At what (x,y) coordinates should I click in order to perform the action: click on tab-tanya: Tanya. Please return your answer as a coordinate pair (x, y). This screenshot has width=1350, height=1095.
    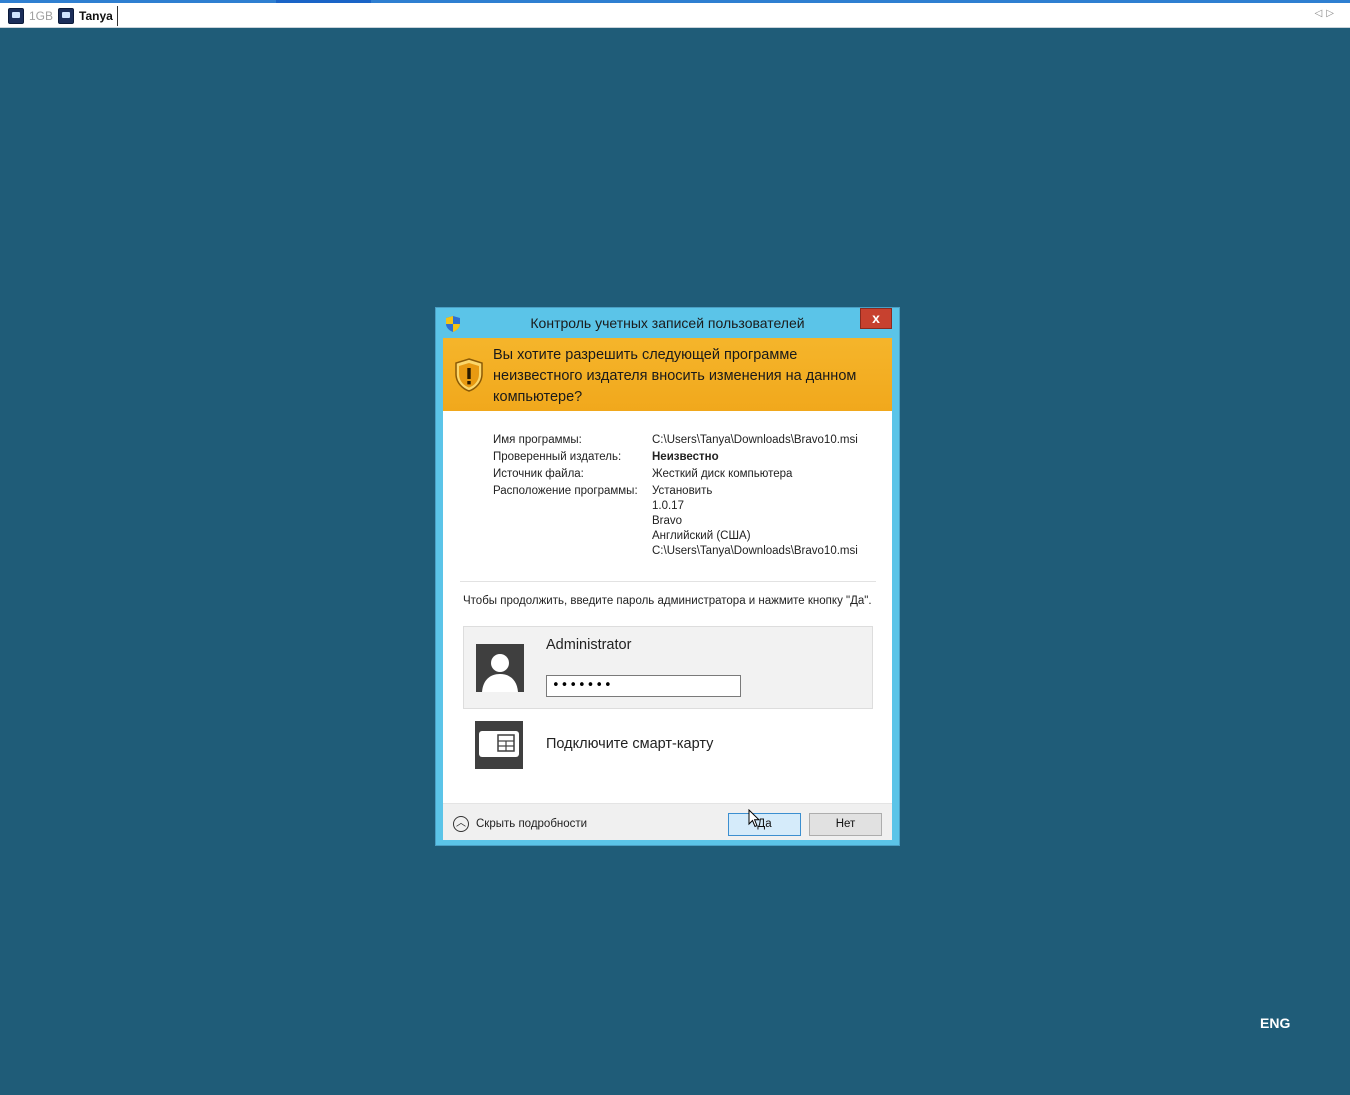
    Looking at the image, I should click on (88, 16).